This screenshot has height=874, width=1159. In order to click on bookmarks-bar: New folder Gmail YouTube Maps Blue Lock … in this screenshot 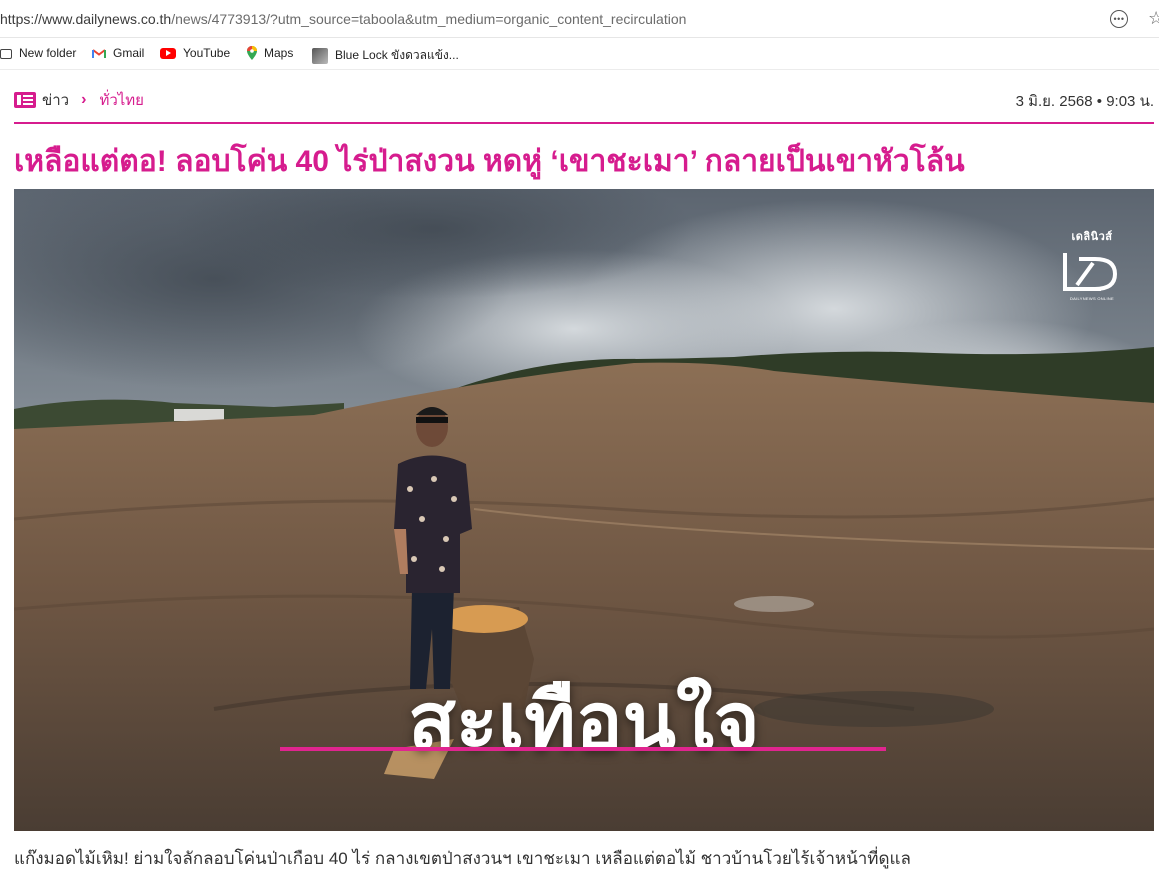, I will do `click(579, 54)`.